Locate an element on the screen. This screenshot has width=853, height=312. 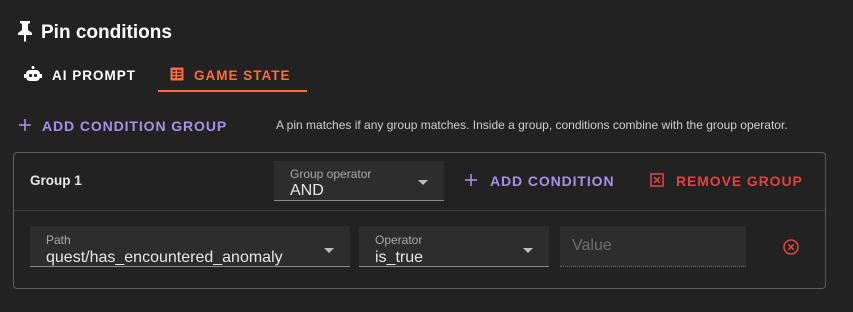
path-label: Path is located at coordinates (58, 240).